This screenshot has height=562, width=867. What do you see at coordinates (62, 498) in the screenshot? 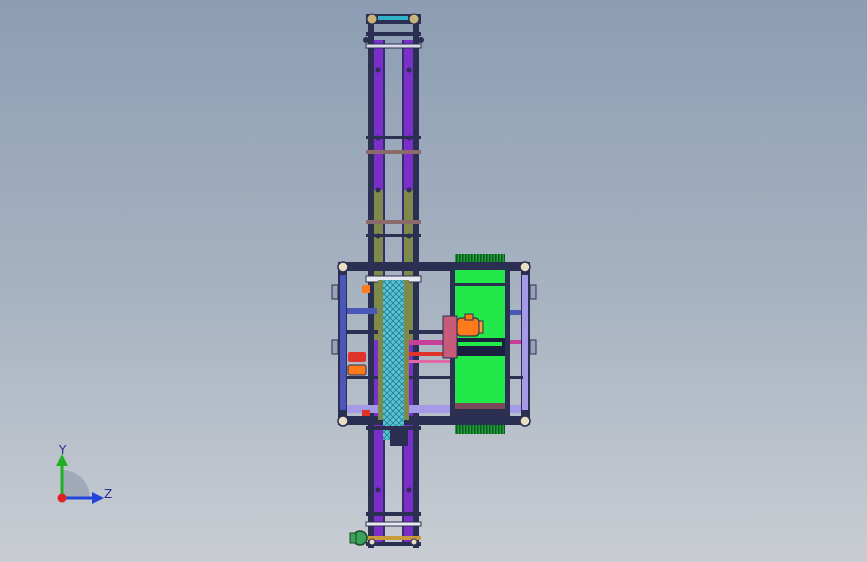
I see `origin-dot-icon` at bounding box center [62, 498].